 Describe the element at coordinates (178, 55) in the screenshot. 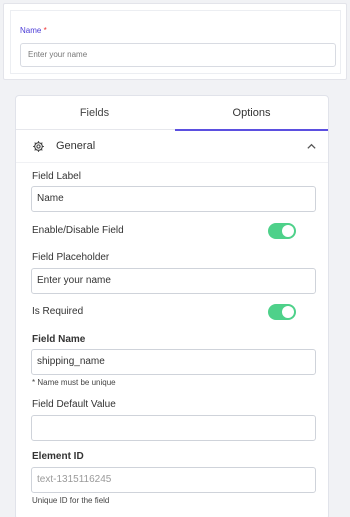

I see `preview-name-input: Enter your name` at that location.